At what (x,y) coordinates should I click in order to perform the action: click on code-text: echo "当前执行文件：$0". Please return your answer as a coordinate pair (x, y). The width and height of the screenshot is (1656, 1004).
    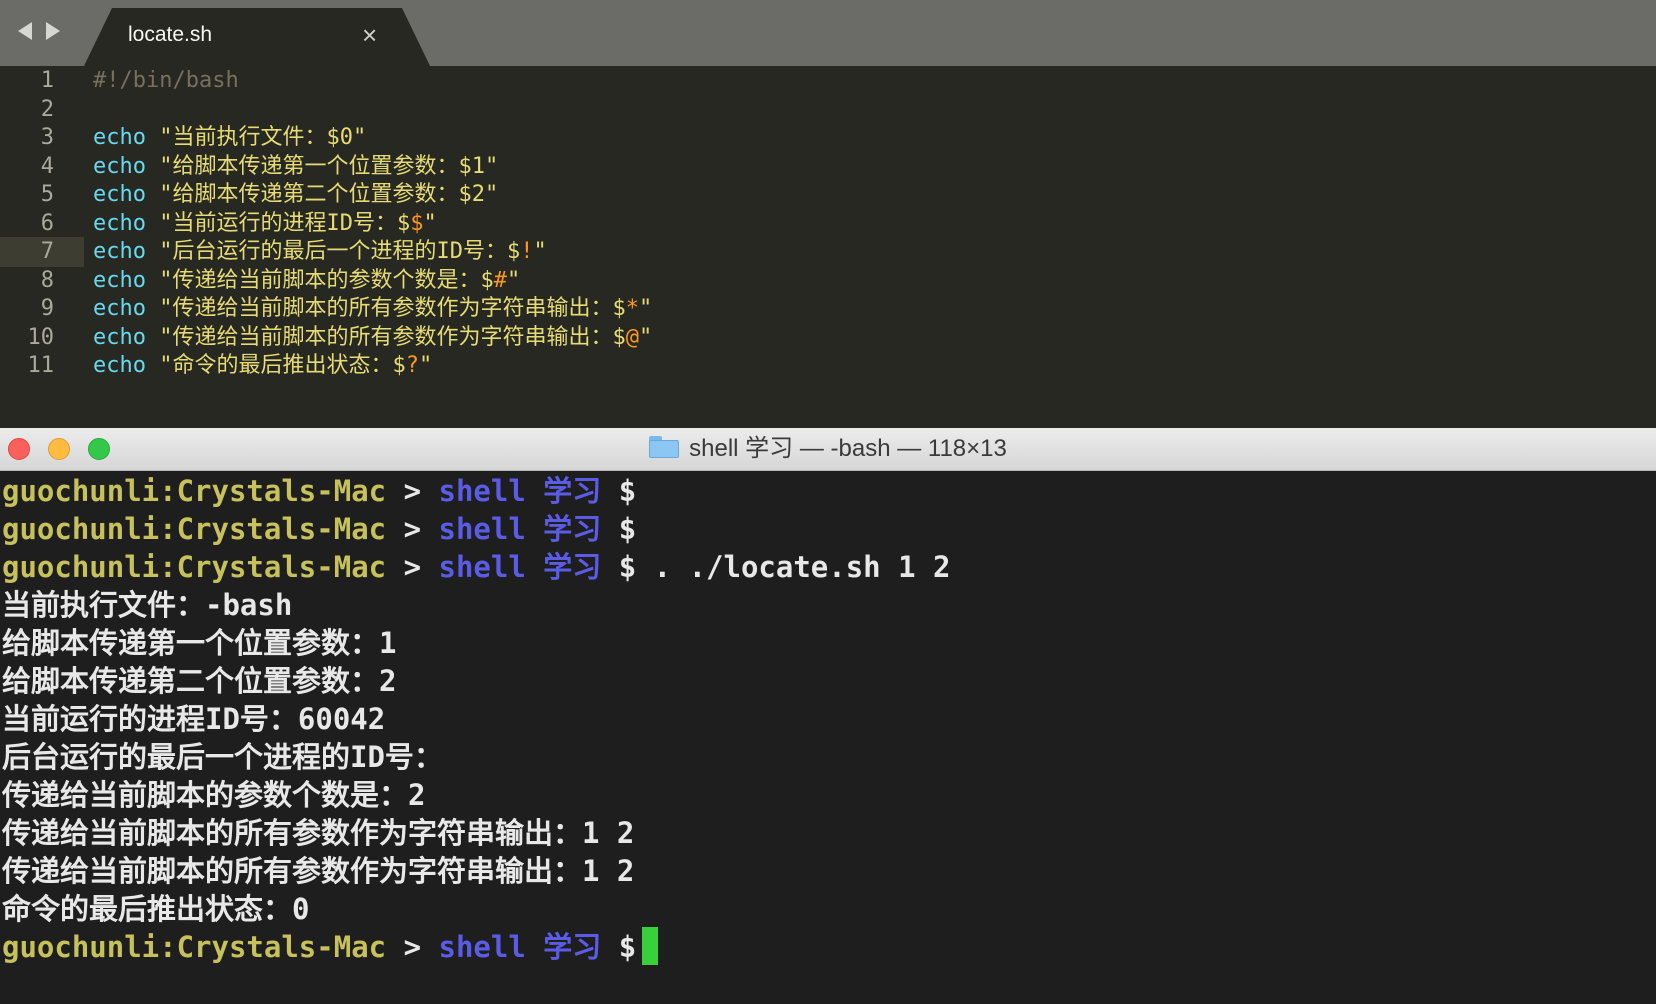
    Looking at the image, I should click on (229, 138).